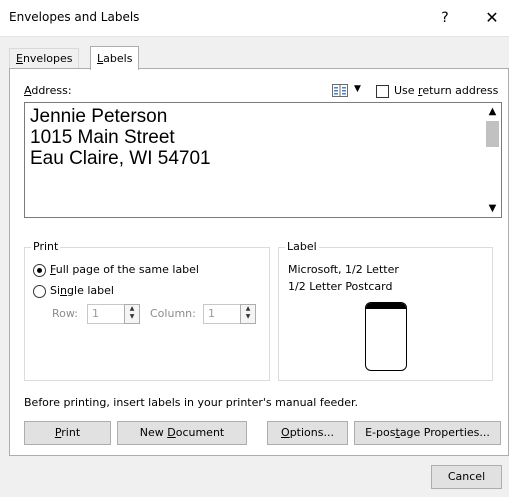 This screenshot has height=497, width=509. I want to click on label-vendor: Microsoft, 1/2 Letter, so click(343, 269).